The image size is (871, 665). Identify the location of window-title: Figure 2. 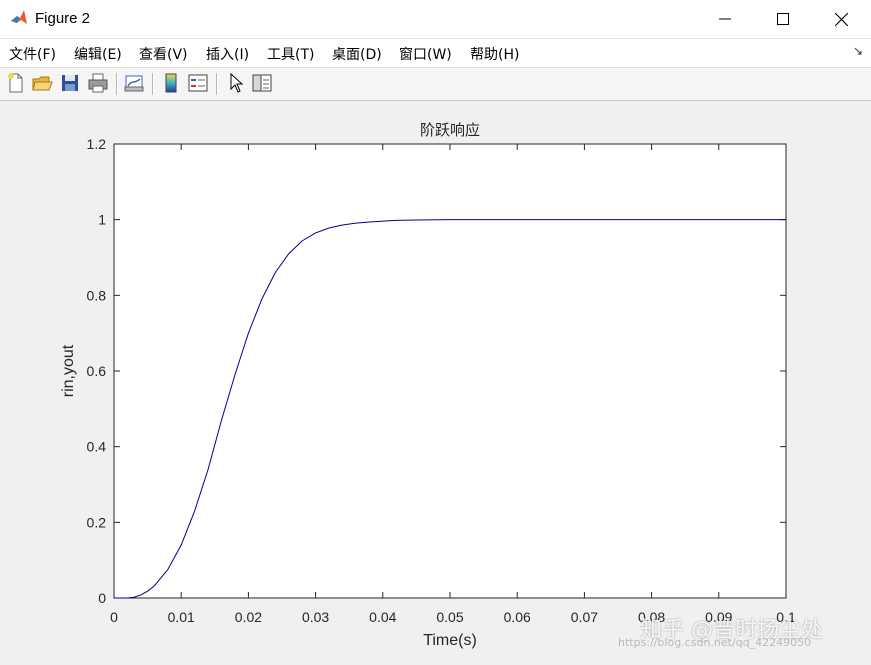
(63, 18).